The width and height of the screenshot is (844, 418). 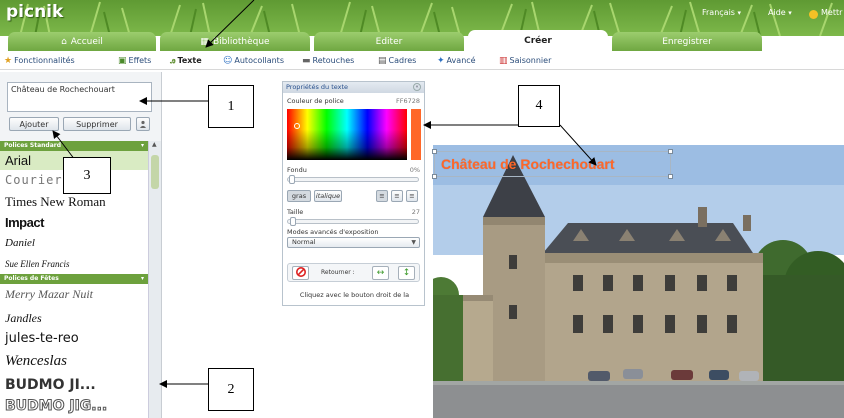 What do you see at coordinates (143, 124) in the screenshot?
I see `user-icon` at bounding box center [143, 124].